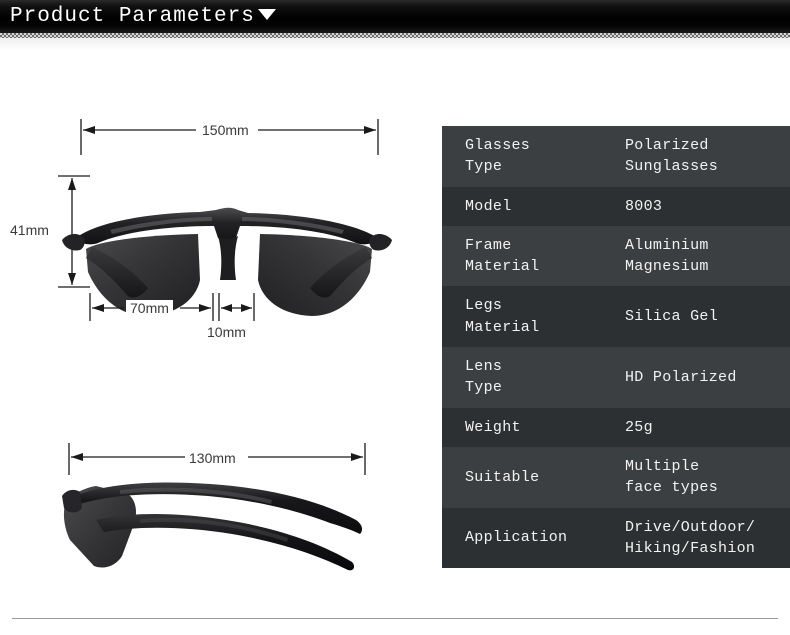  What do you see at coordinates (690, 527) in the screenshot?
I see `spec-value-line: Drive/Outdoor/` at bounding box center [690, 527].